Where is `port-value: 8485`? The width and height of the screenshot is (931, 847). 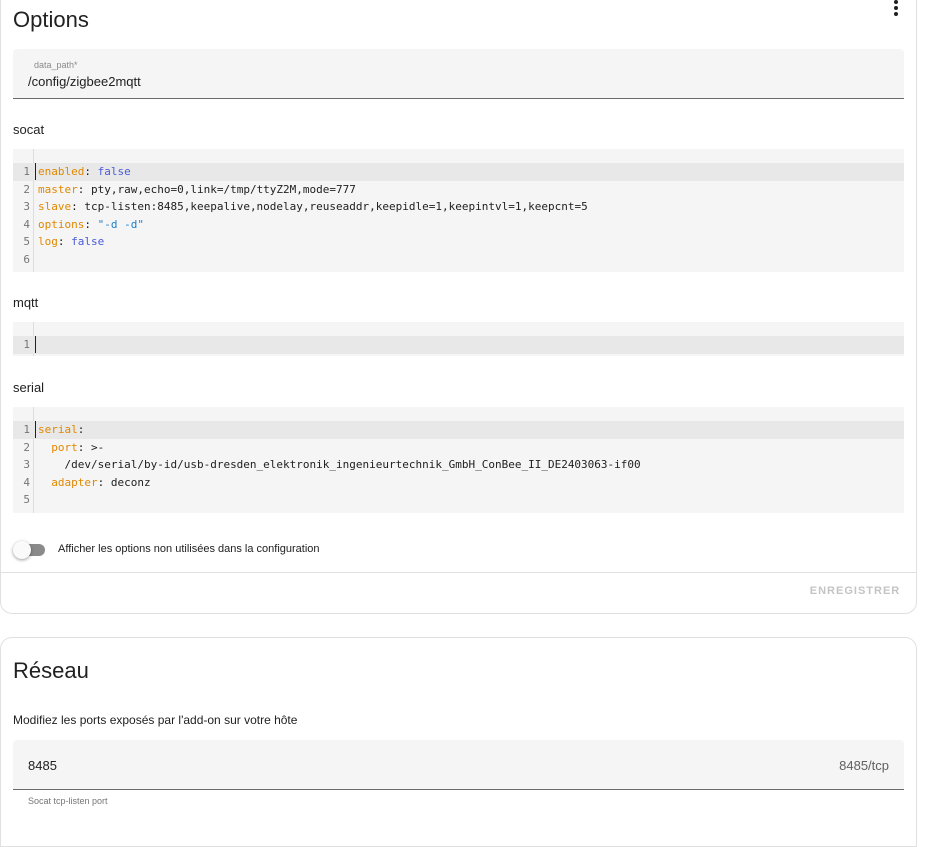
port-value: 8485 is located at coordinates (42, 765).